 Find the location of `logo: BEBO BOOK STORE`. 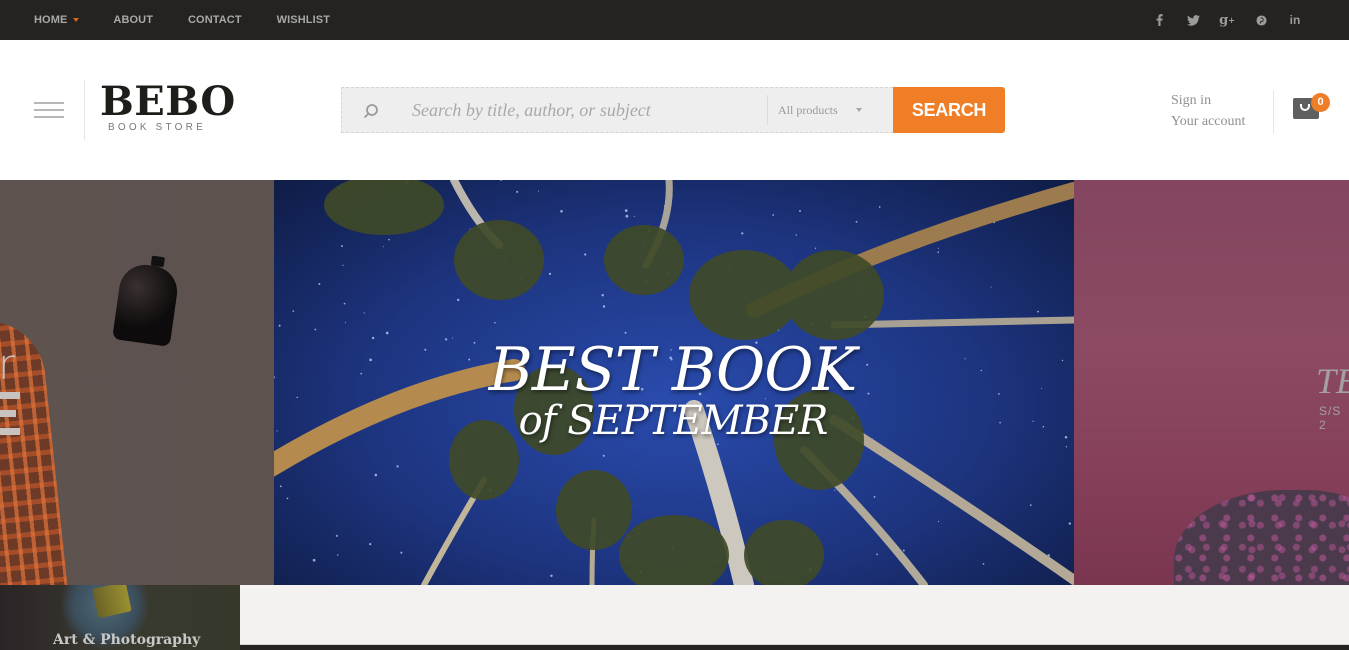

logo: BEBO BOOK STORE is located at coordinates (168, 106).